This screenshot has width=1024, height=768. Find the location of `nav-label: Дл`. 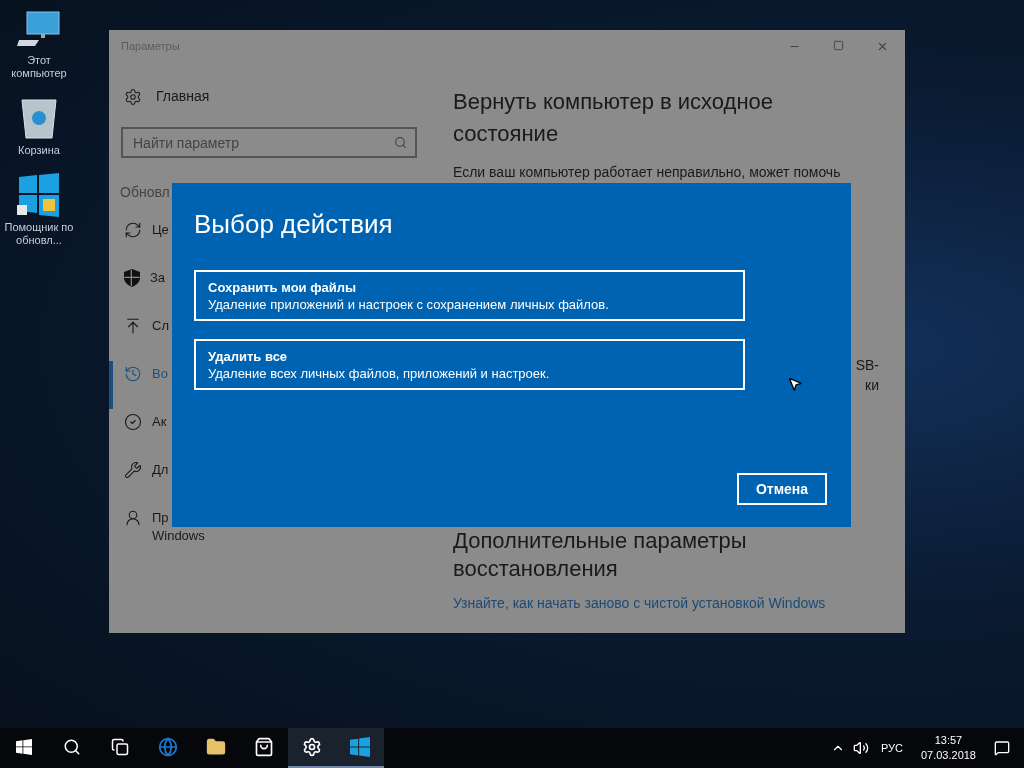

nav-label: Дл is located at coordinates (160, 470).